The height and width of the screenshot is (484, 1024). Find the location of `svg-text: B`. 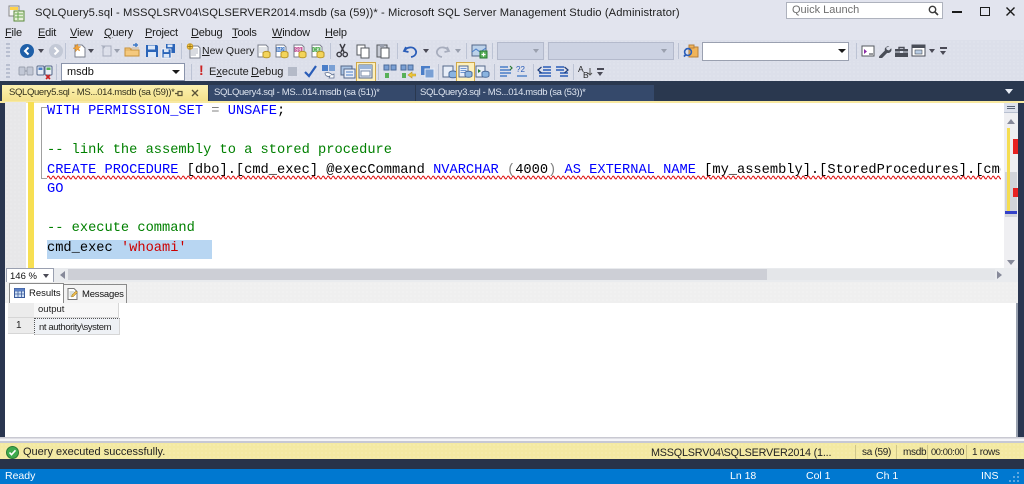

svg-text: B is located at coordinates (586, 75).